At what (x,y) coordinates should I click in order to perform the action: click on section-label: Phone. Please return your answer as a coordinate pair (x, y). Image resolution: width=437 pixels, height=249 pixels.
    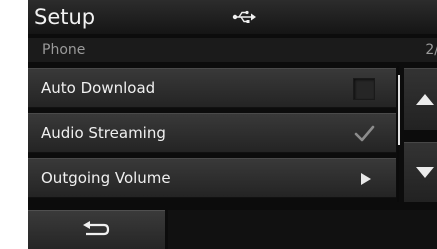
    Looking at the image, I should click on (64, 50).